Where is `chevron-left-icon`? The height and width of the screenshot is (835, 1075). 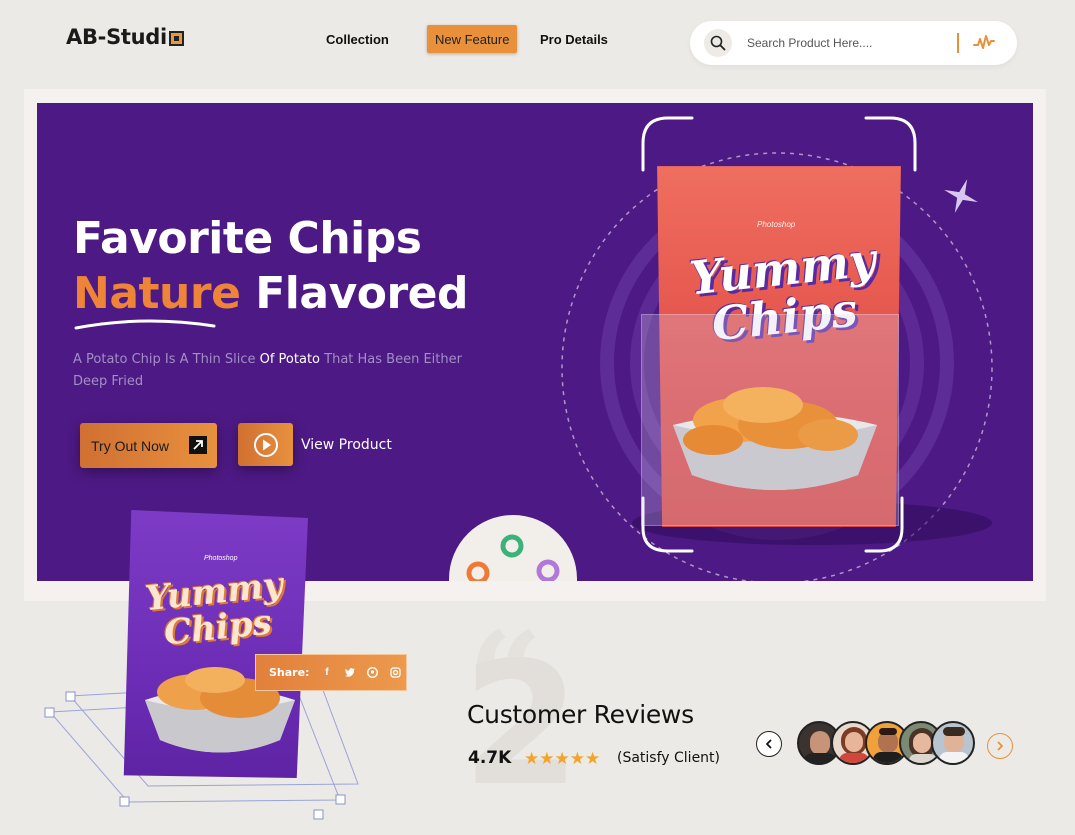 chevron-left-icon is located at coordinates (769, 744).